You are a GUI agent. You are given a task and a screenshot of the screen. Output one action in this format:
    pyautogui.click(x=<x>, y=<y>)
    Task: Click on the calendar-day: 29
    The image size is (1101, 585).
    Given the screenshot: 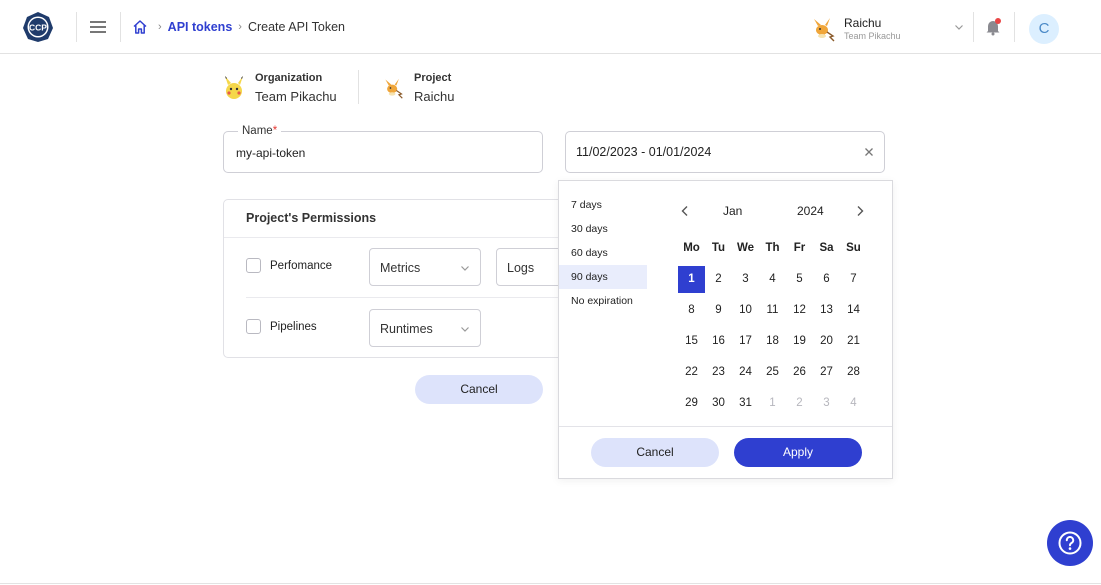 What is the action you would take?
    pyautogui.click(x=691, y=403)
    